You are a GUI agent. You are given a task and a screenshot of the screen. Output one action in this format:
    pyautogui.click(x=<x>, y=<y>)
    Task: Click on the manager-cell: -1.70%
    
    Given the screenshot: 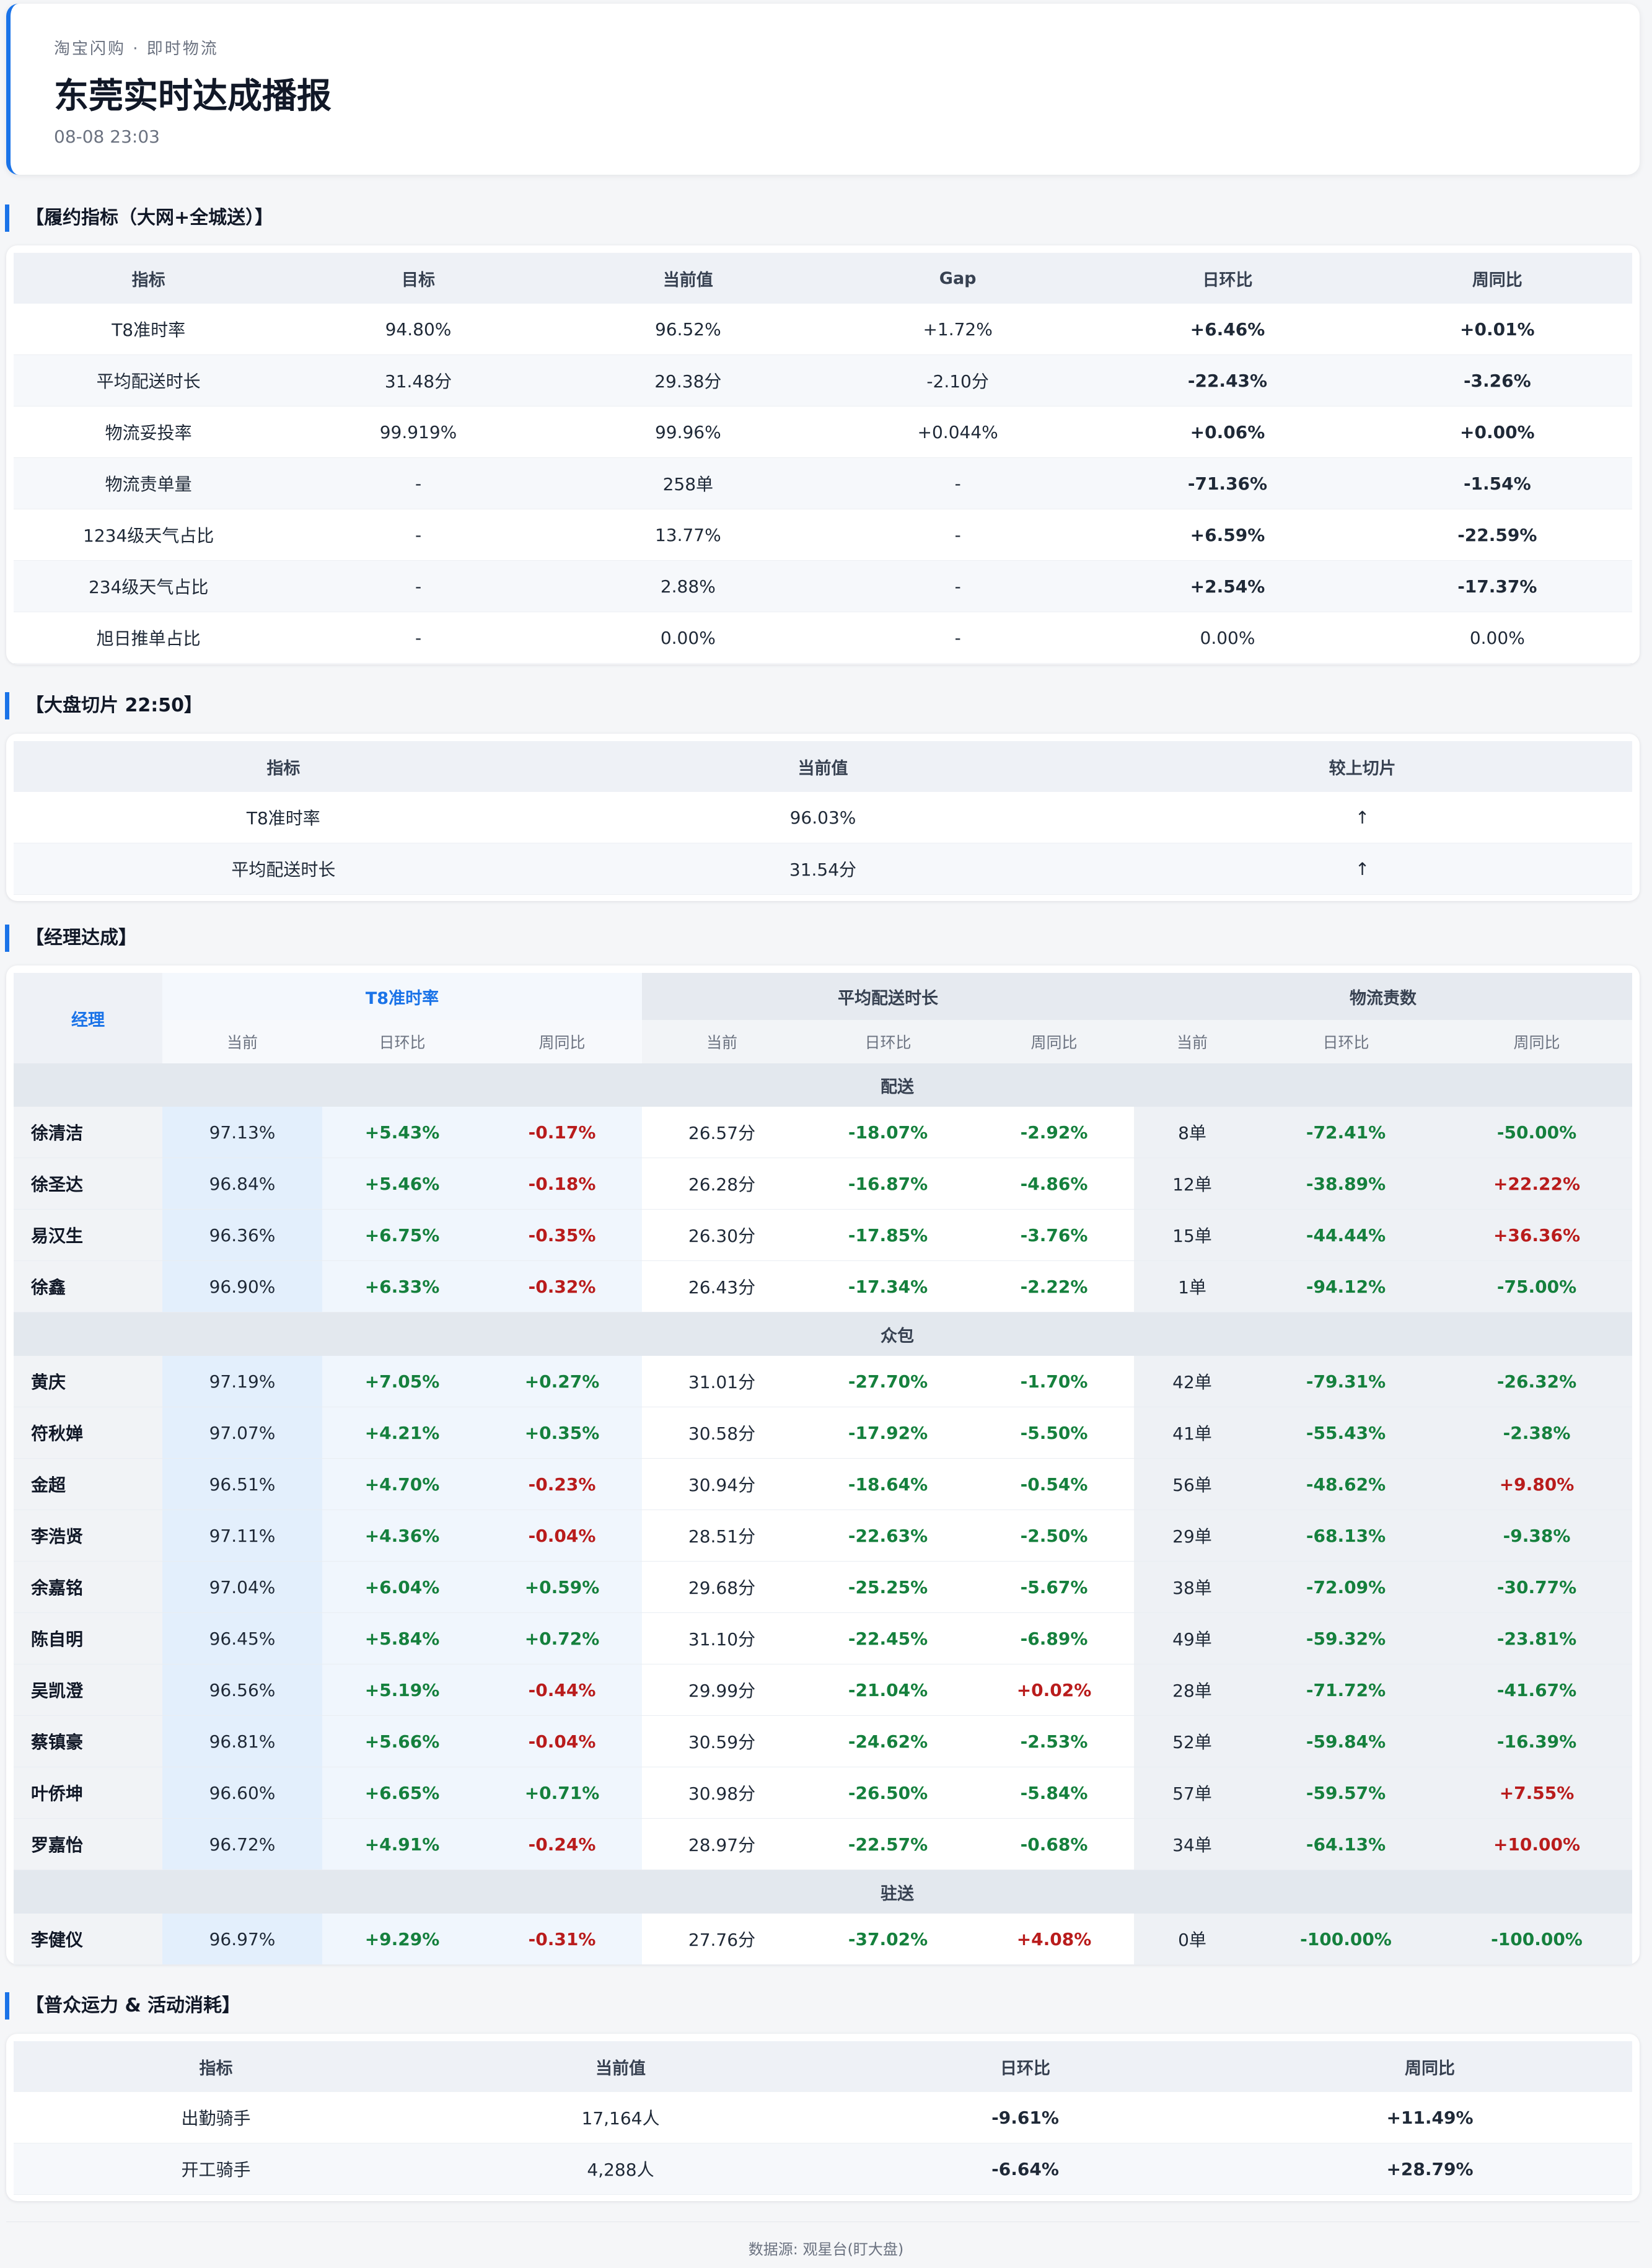 What is the action you would take?
    pyautogui.click(x=1054, y=1381)
    